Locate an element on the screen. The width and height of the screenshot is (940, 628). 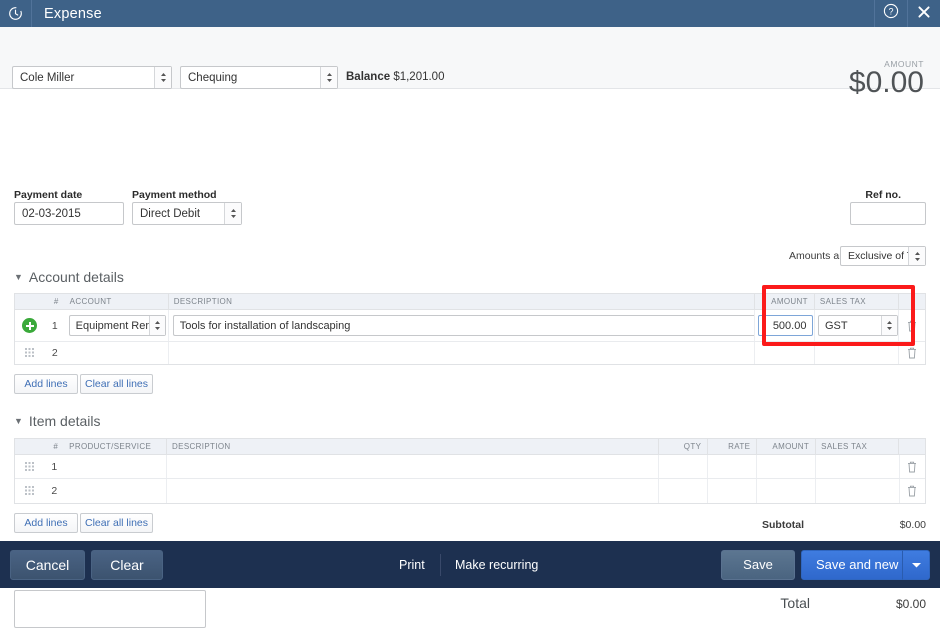
account-grid-header-row: # ACCOUNT DESCRIPTION AMOUNT SALES TAX is located at coordinates (470, 301).